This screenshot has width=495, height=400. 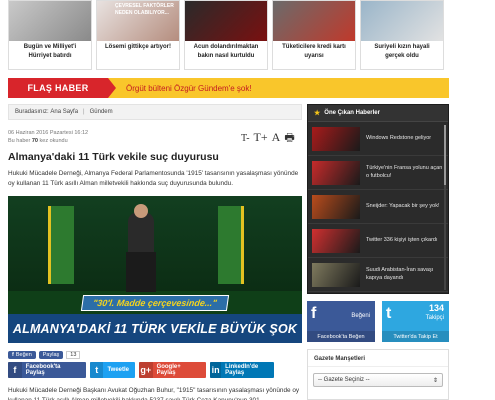 I want to click on share-button-label: Facebook'ta Paylaş, so click(x=43, y=370).